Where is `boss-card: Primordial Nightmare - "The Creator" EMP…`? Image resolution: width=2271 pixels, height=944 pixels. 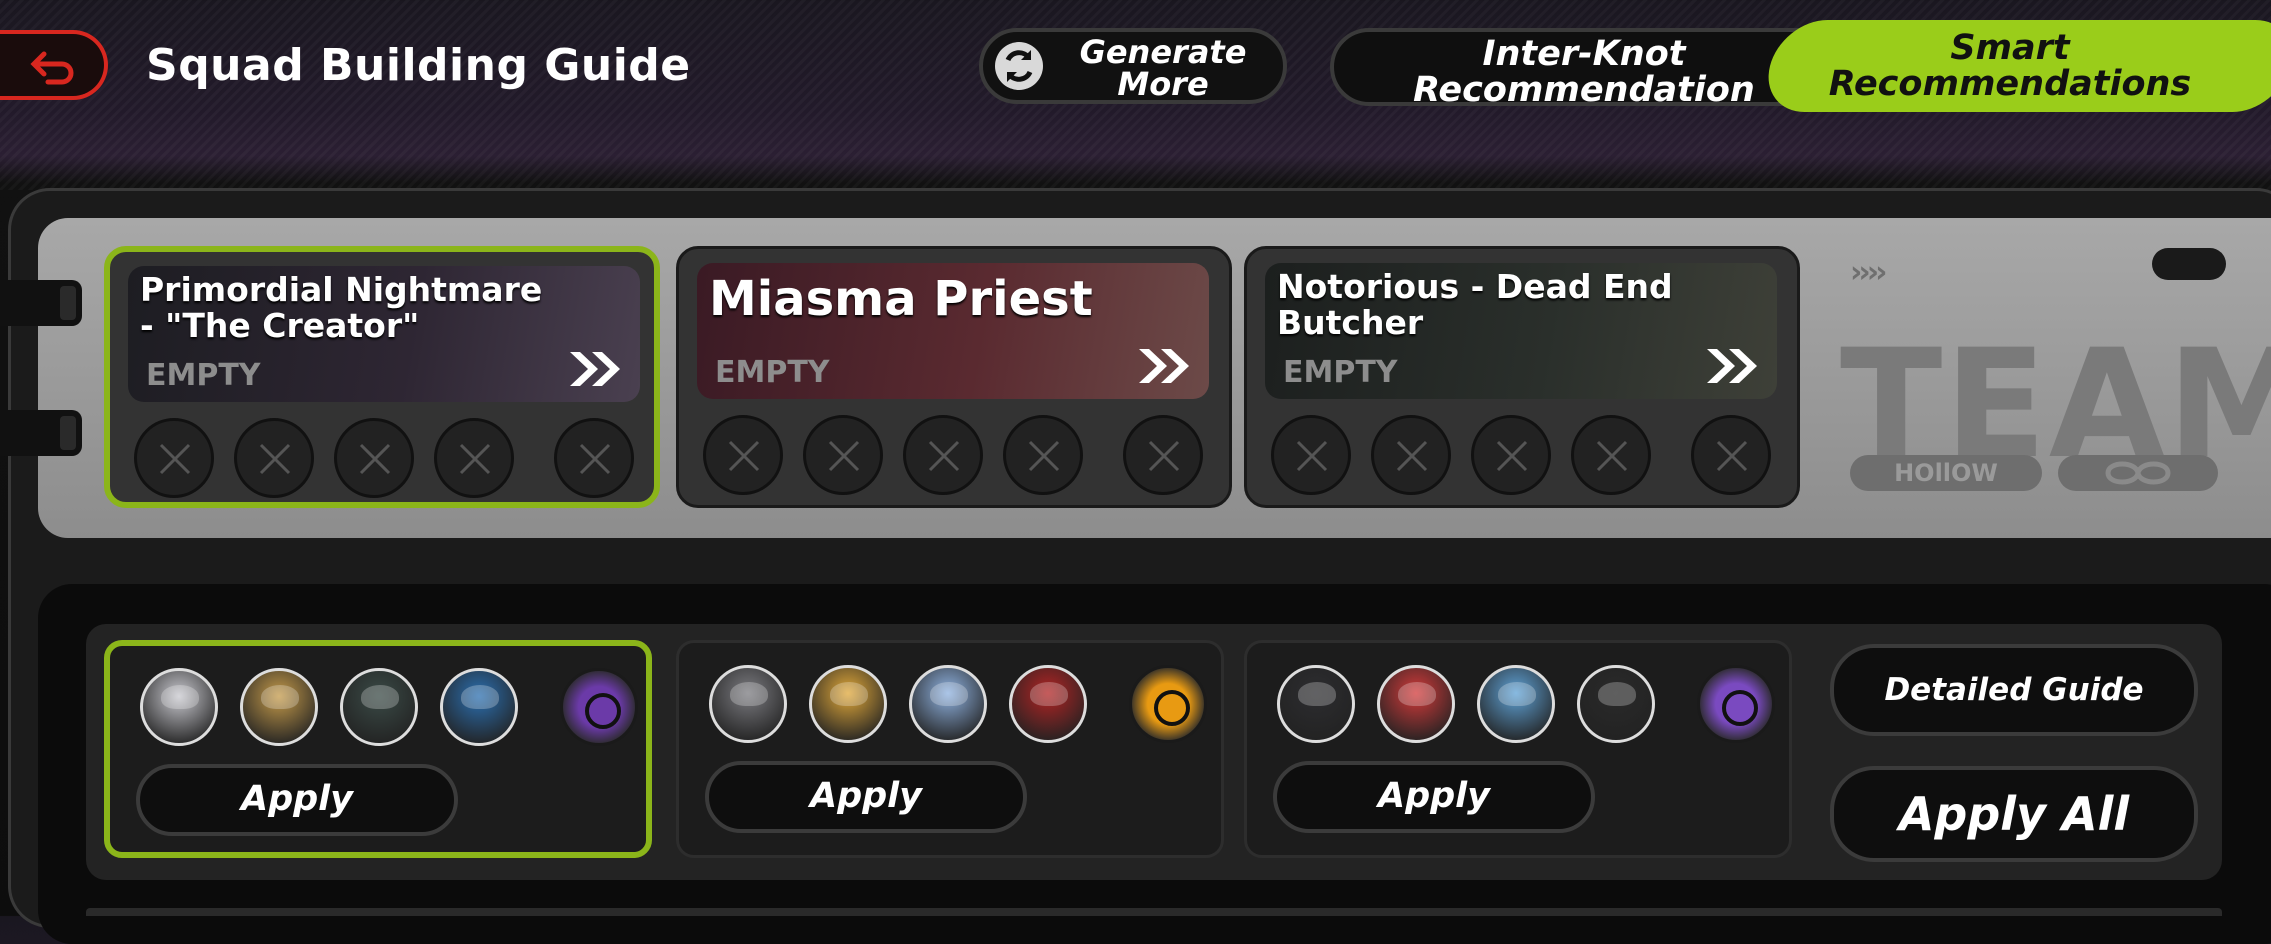
boss-card: Primordial Nightmare - "The Creator" EMP… is located at coordinates (384, 334).